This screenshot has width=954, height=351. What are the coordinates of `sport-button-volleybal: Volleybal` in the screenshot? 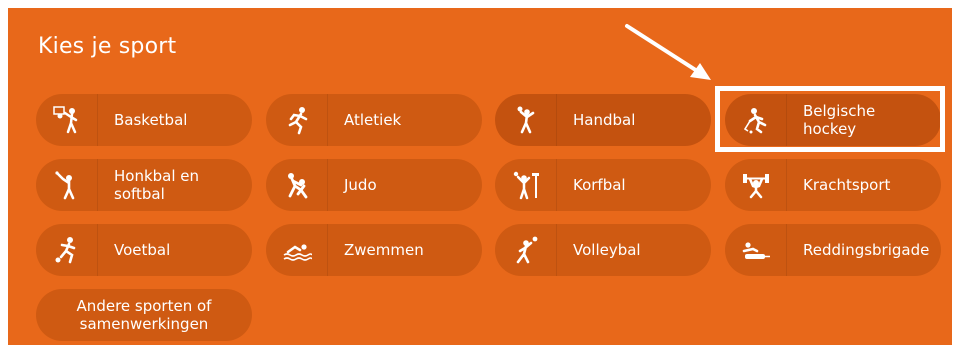 It's located at (603, 250).